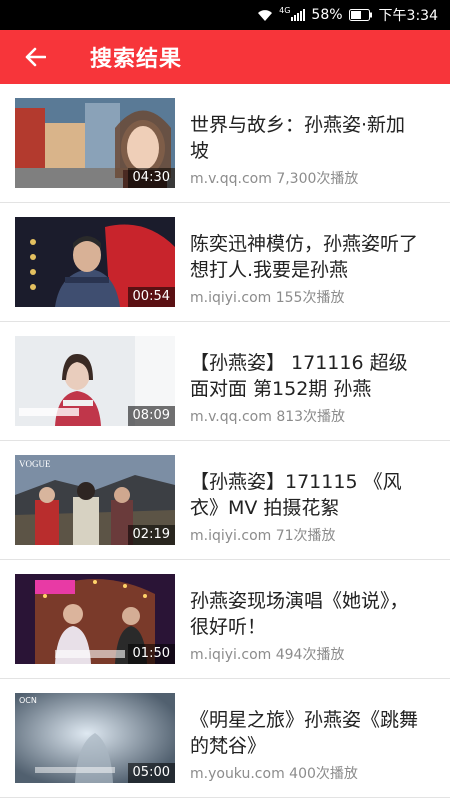 The image size is (450, 800). Describe the element at coordinates (323, 774) in the screenshot. I see `play-count: 400次播放` at that location.